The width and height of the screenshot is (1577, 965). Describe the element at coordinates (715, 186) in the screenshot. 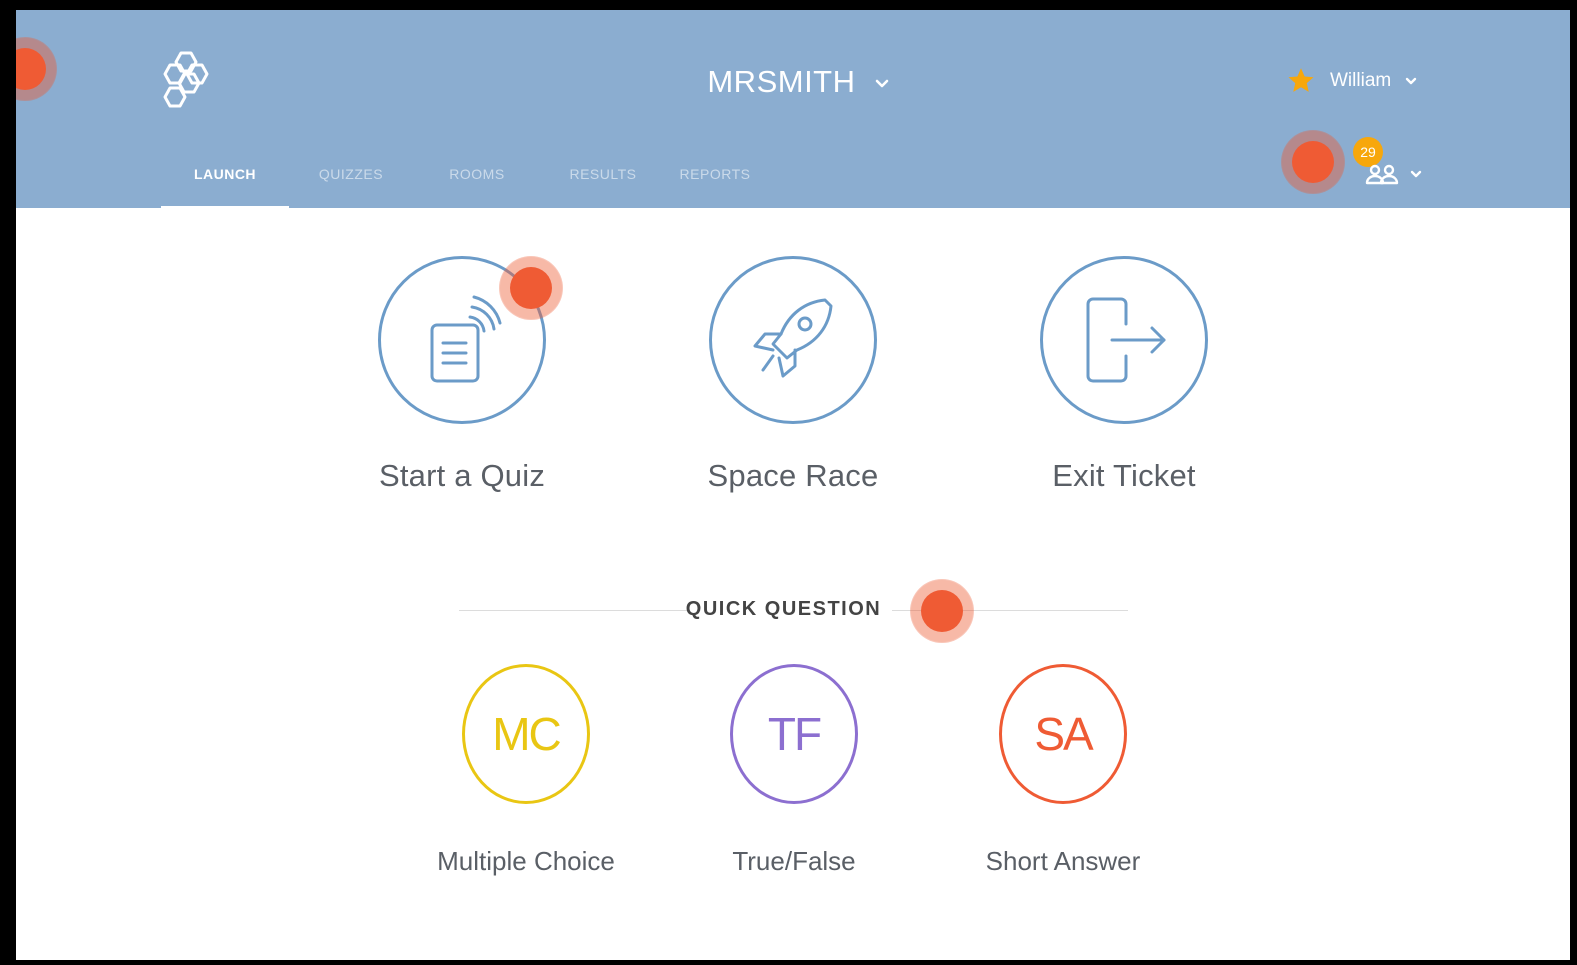

I see `tab-reports: REPORTS` at that location.